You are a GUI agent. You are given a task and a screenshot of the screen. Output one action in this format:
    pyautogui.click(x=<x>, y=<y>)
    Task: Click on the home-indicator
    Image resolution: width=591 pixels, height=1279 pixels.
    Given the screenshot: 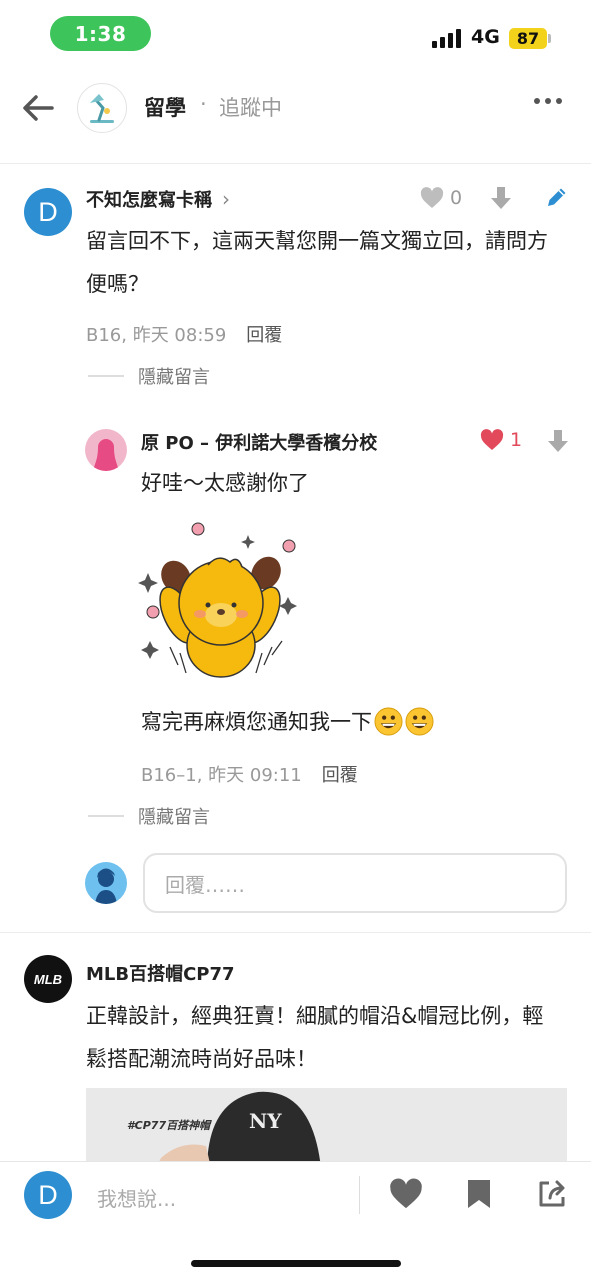 What is the action you would take?
    pyautogui.click(x=296, y=1263)
    